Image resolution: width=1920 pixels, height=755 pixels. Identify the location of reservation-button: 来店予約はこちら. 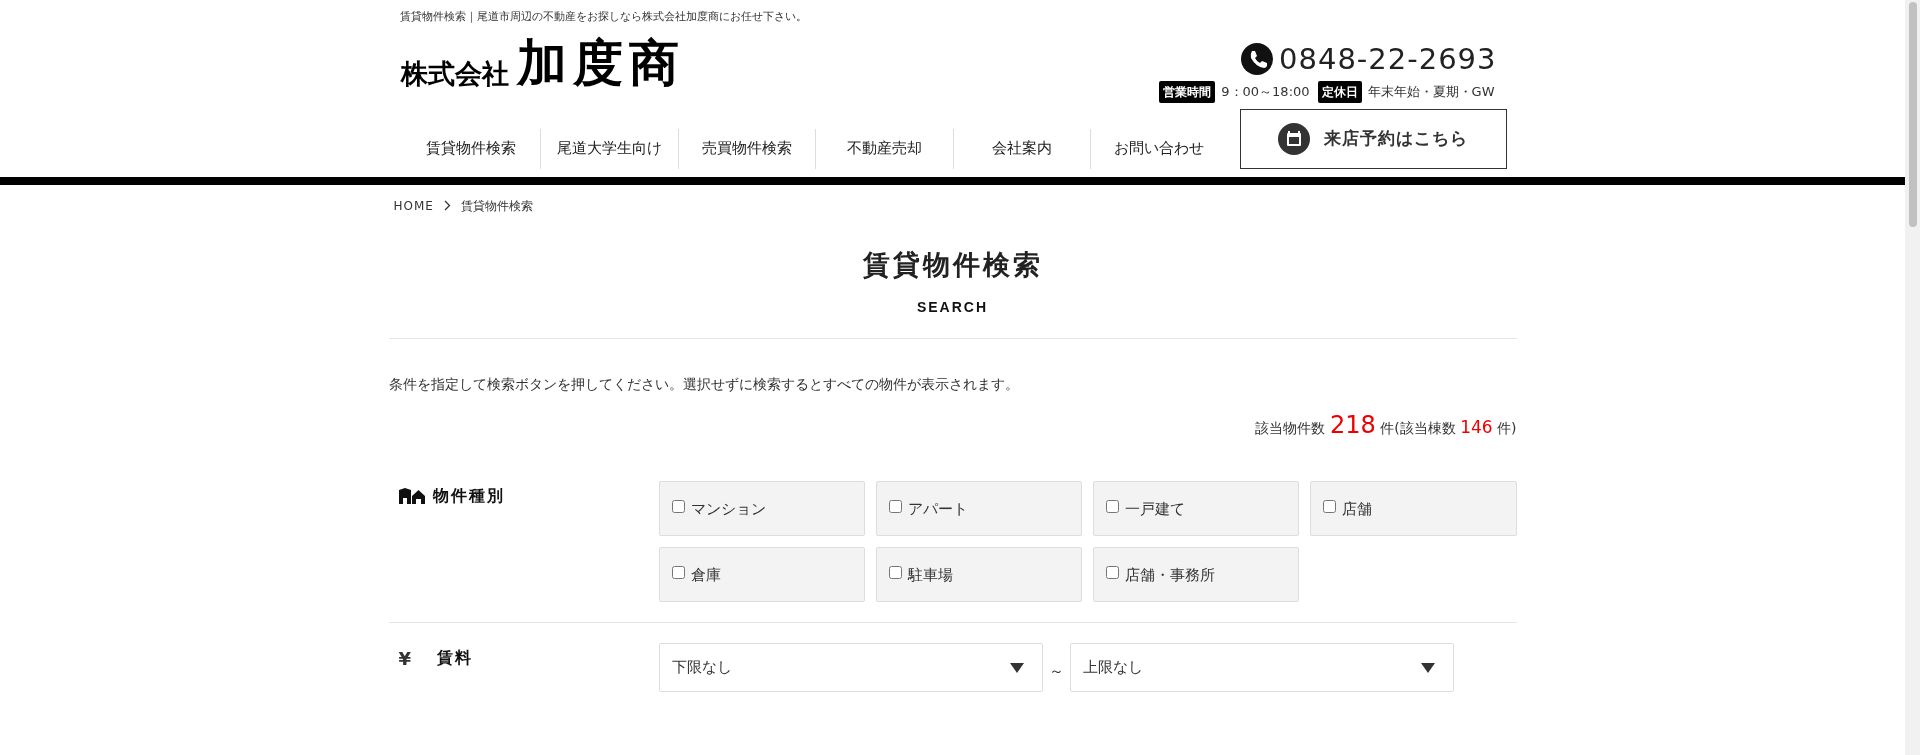
(1373, 138).